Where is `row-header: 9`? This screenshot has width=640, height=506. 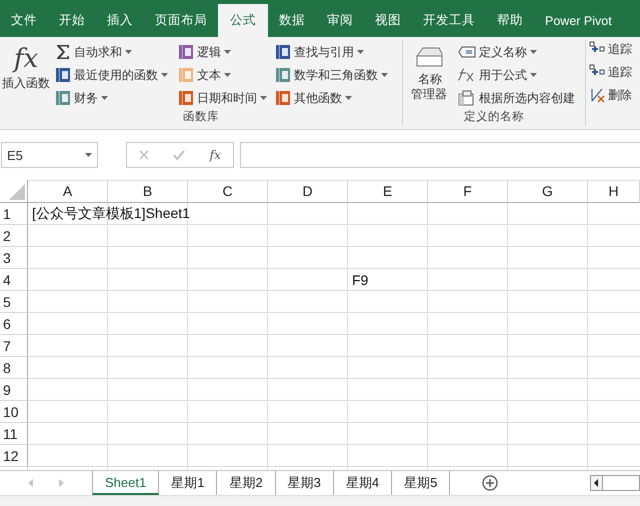
row-header: 9 is located at coordinates (14, 390).